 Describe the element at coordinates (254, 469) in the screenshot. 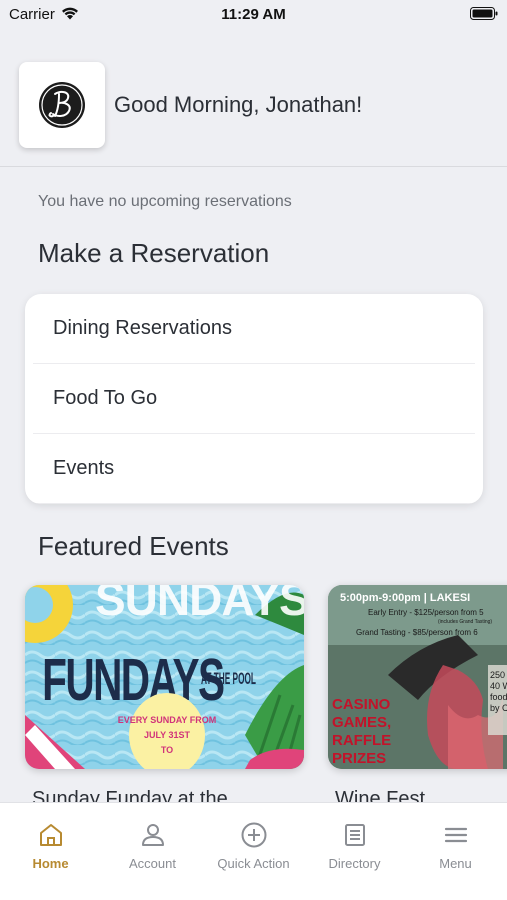

I see `events-item: Events` at that location.